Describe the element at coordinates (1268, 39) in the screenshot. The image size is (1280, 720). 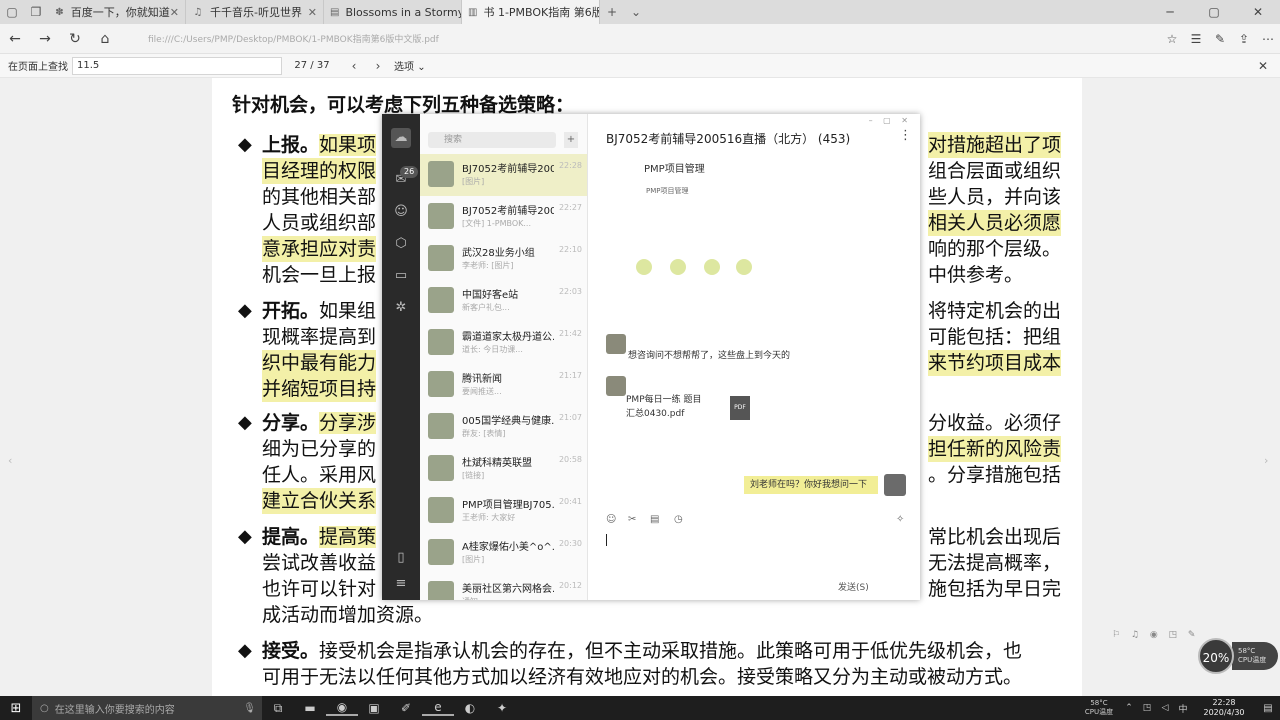
I see `more-icon: ⋯` at that location.